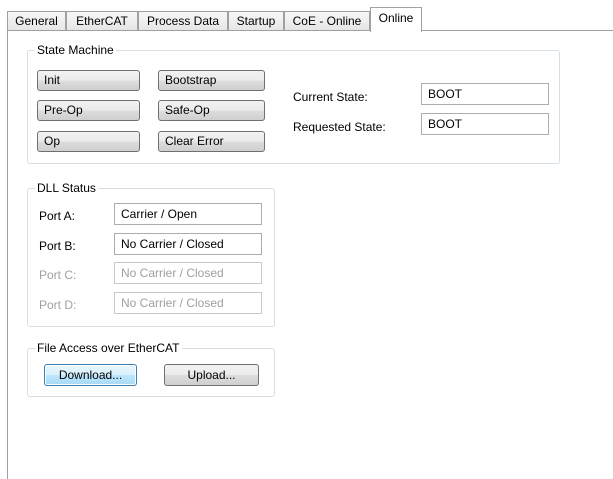  Describe the element at coordinates (310, 30) in the screenshot. I see `tab-baseline` at that location.